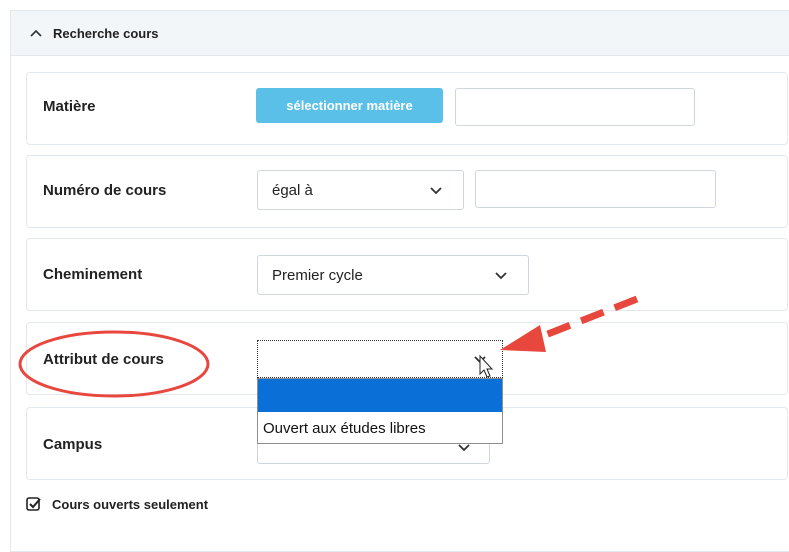 The height and width of the screenshot is (552, 789). What do you see at coordinates (93, 274) in the screenshot?
I see `path-label: Cheminement` at bounding box center [93, 274].